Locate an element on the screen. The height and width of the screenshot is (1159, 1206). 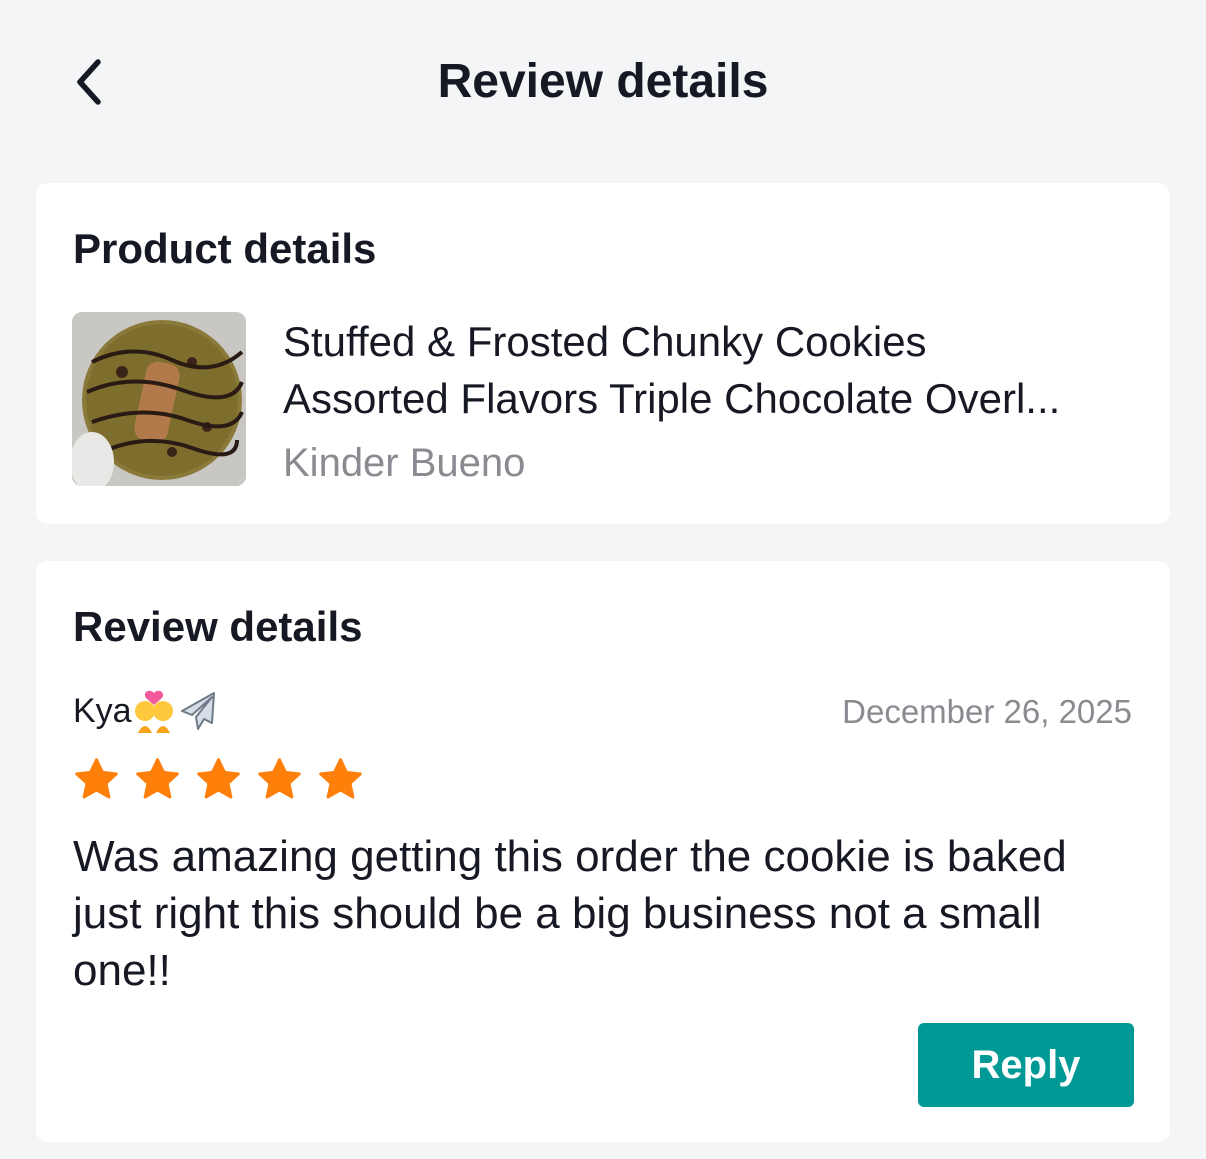
review-details-heading: Review details is located at coordinates (218, 626).